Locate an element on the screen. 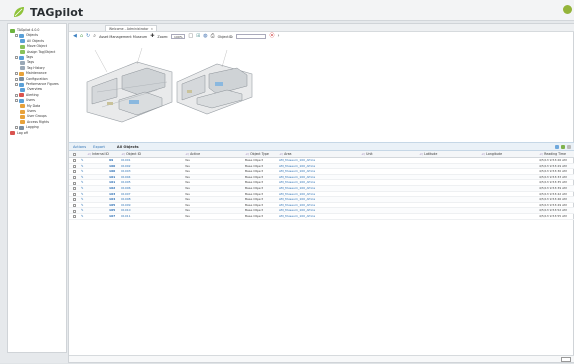 The height and width of the screenshot is (364, 574). sidebar-item-label: Logging is located at coordinates (32, 127).